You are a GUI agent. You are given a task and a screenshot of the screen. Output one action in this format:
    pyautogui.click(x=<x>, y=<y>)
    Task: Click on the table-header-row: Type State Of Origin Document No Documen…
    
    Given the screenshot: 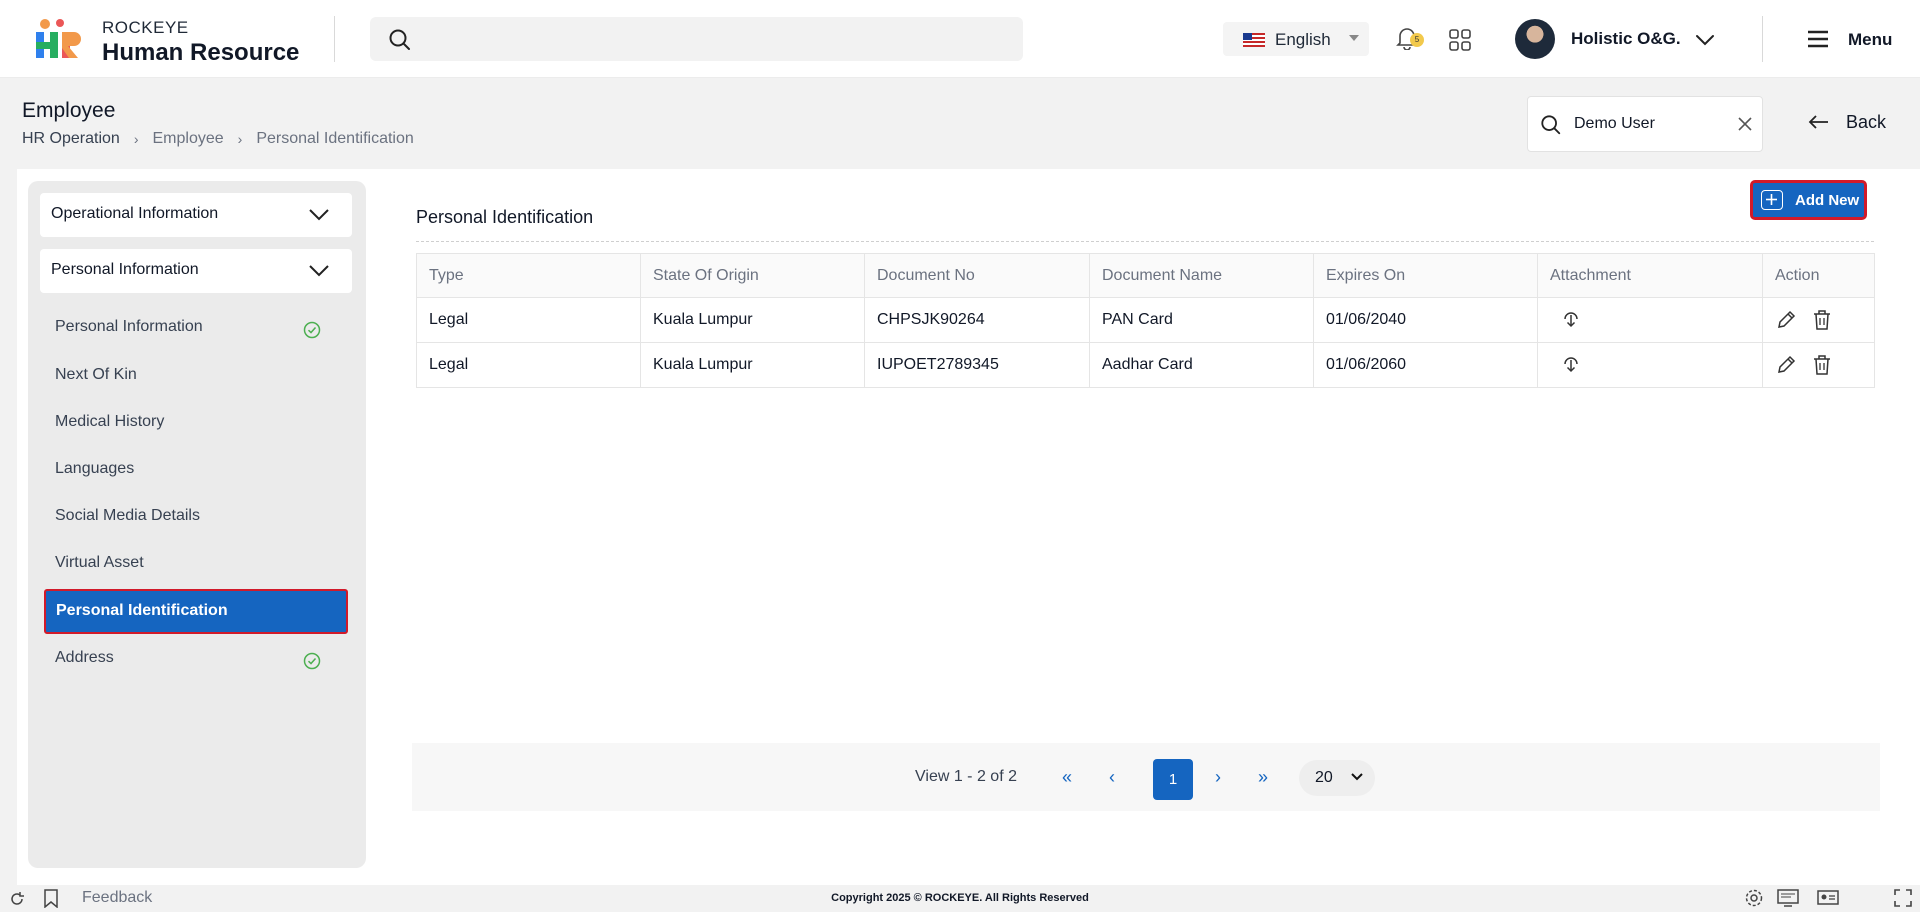 What is the action you would take?
    pyautogui.click(x=1145, y=275)
    